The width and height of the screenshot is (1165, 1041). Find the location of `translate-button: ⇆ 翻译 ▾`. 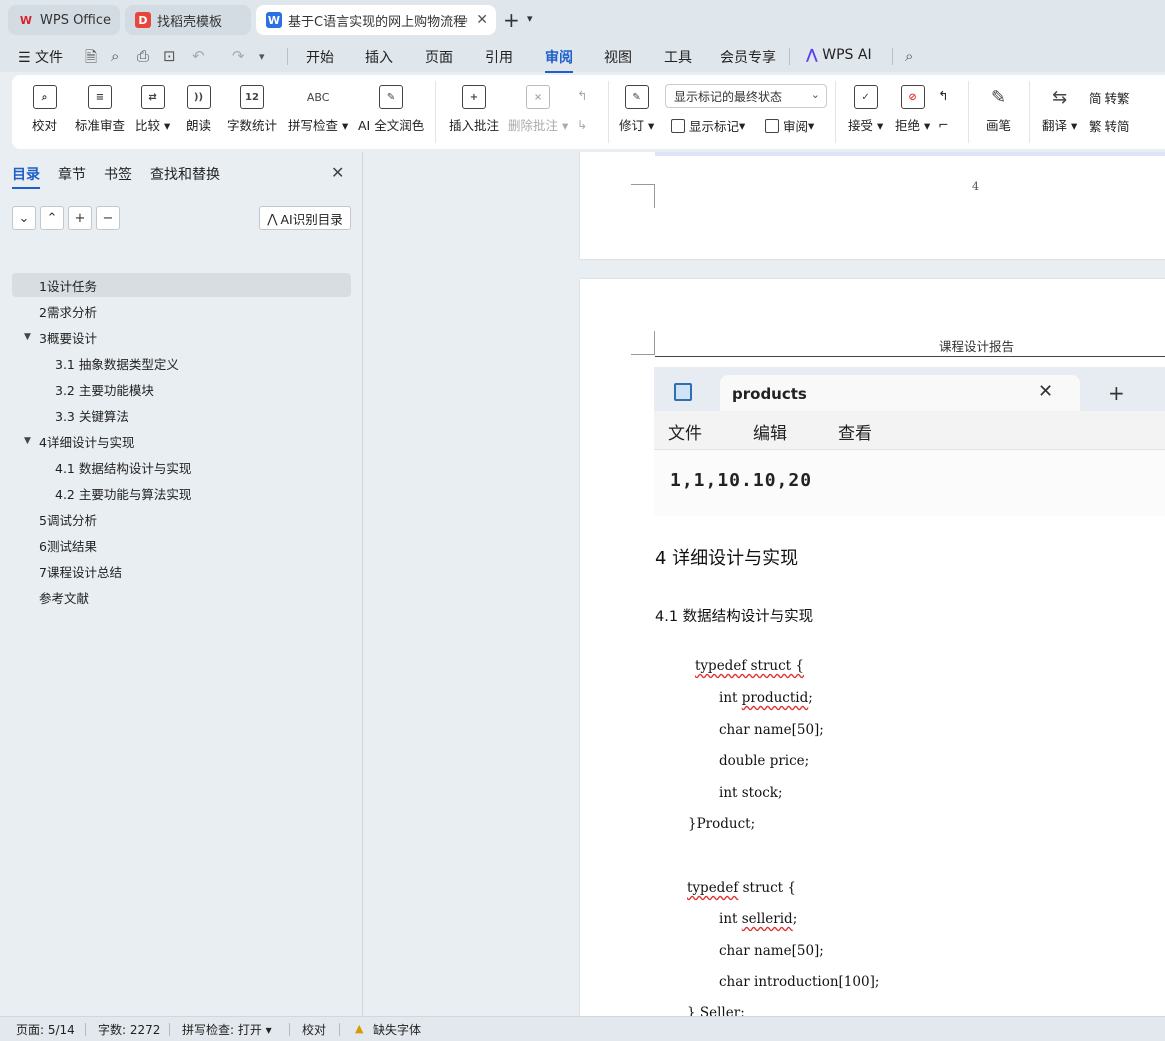

translate-button: ⇆ 翻译 ▾ is located at coordinates (1059, 112).